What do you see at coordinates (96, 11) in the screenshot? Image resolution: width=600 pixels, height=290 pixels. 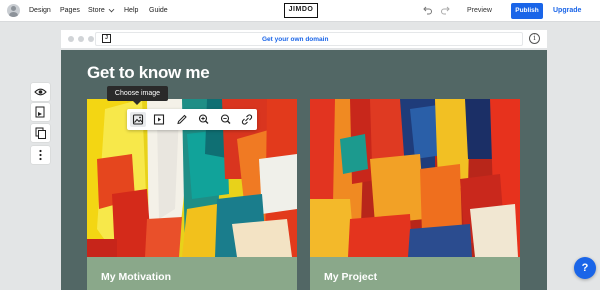 I see `nav-store: Store` at bounding box center [96, 11].